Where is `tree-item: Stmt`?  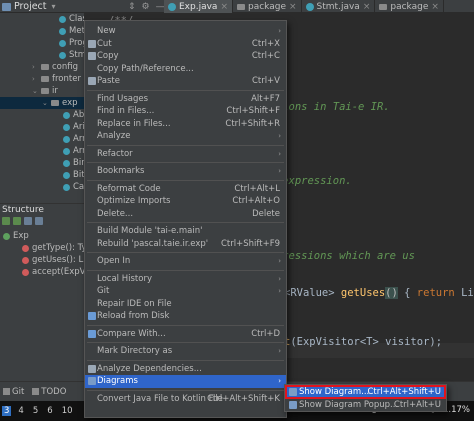
tree-item: Stmt is located at coordinates (42, 55).